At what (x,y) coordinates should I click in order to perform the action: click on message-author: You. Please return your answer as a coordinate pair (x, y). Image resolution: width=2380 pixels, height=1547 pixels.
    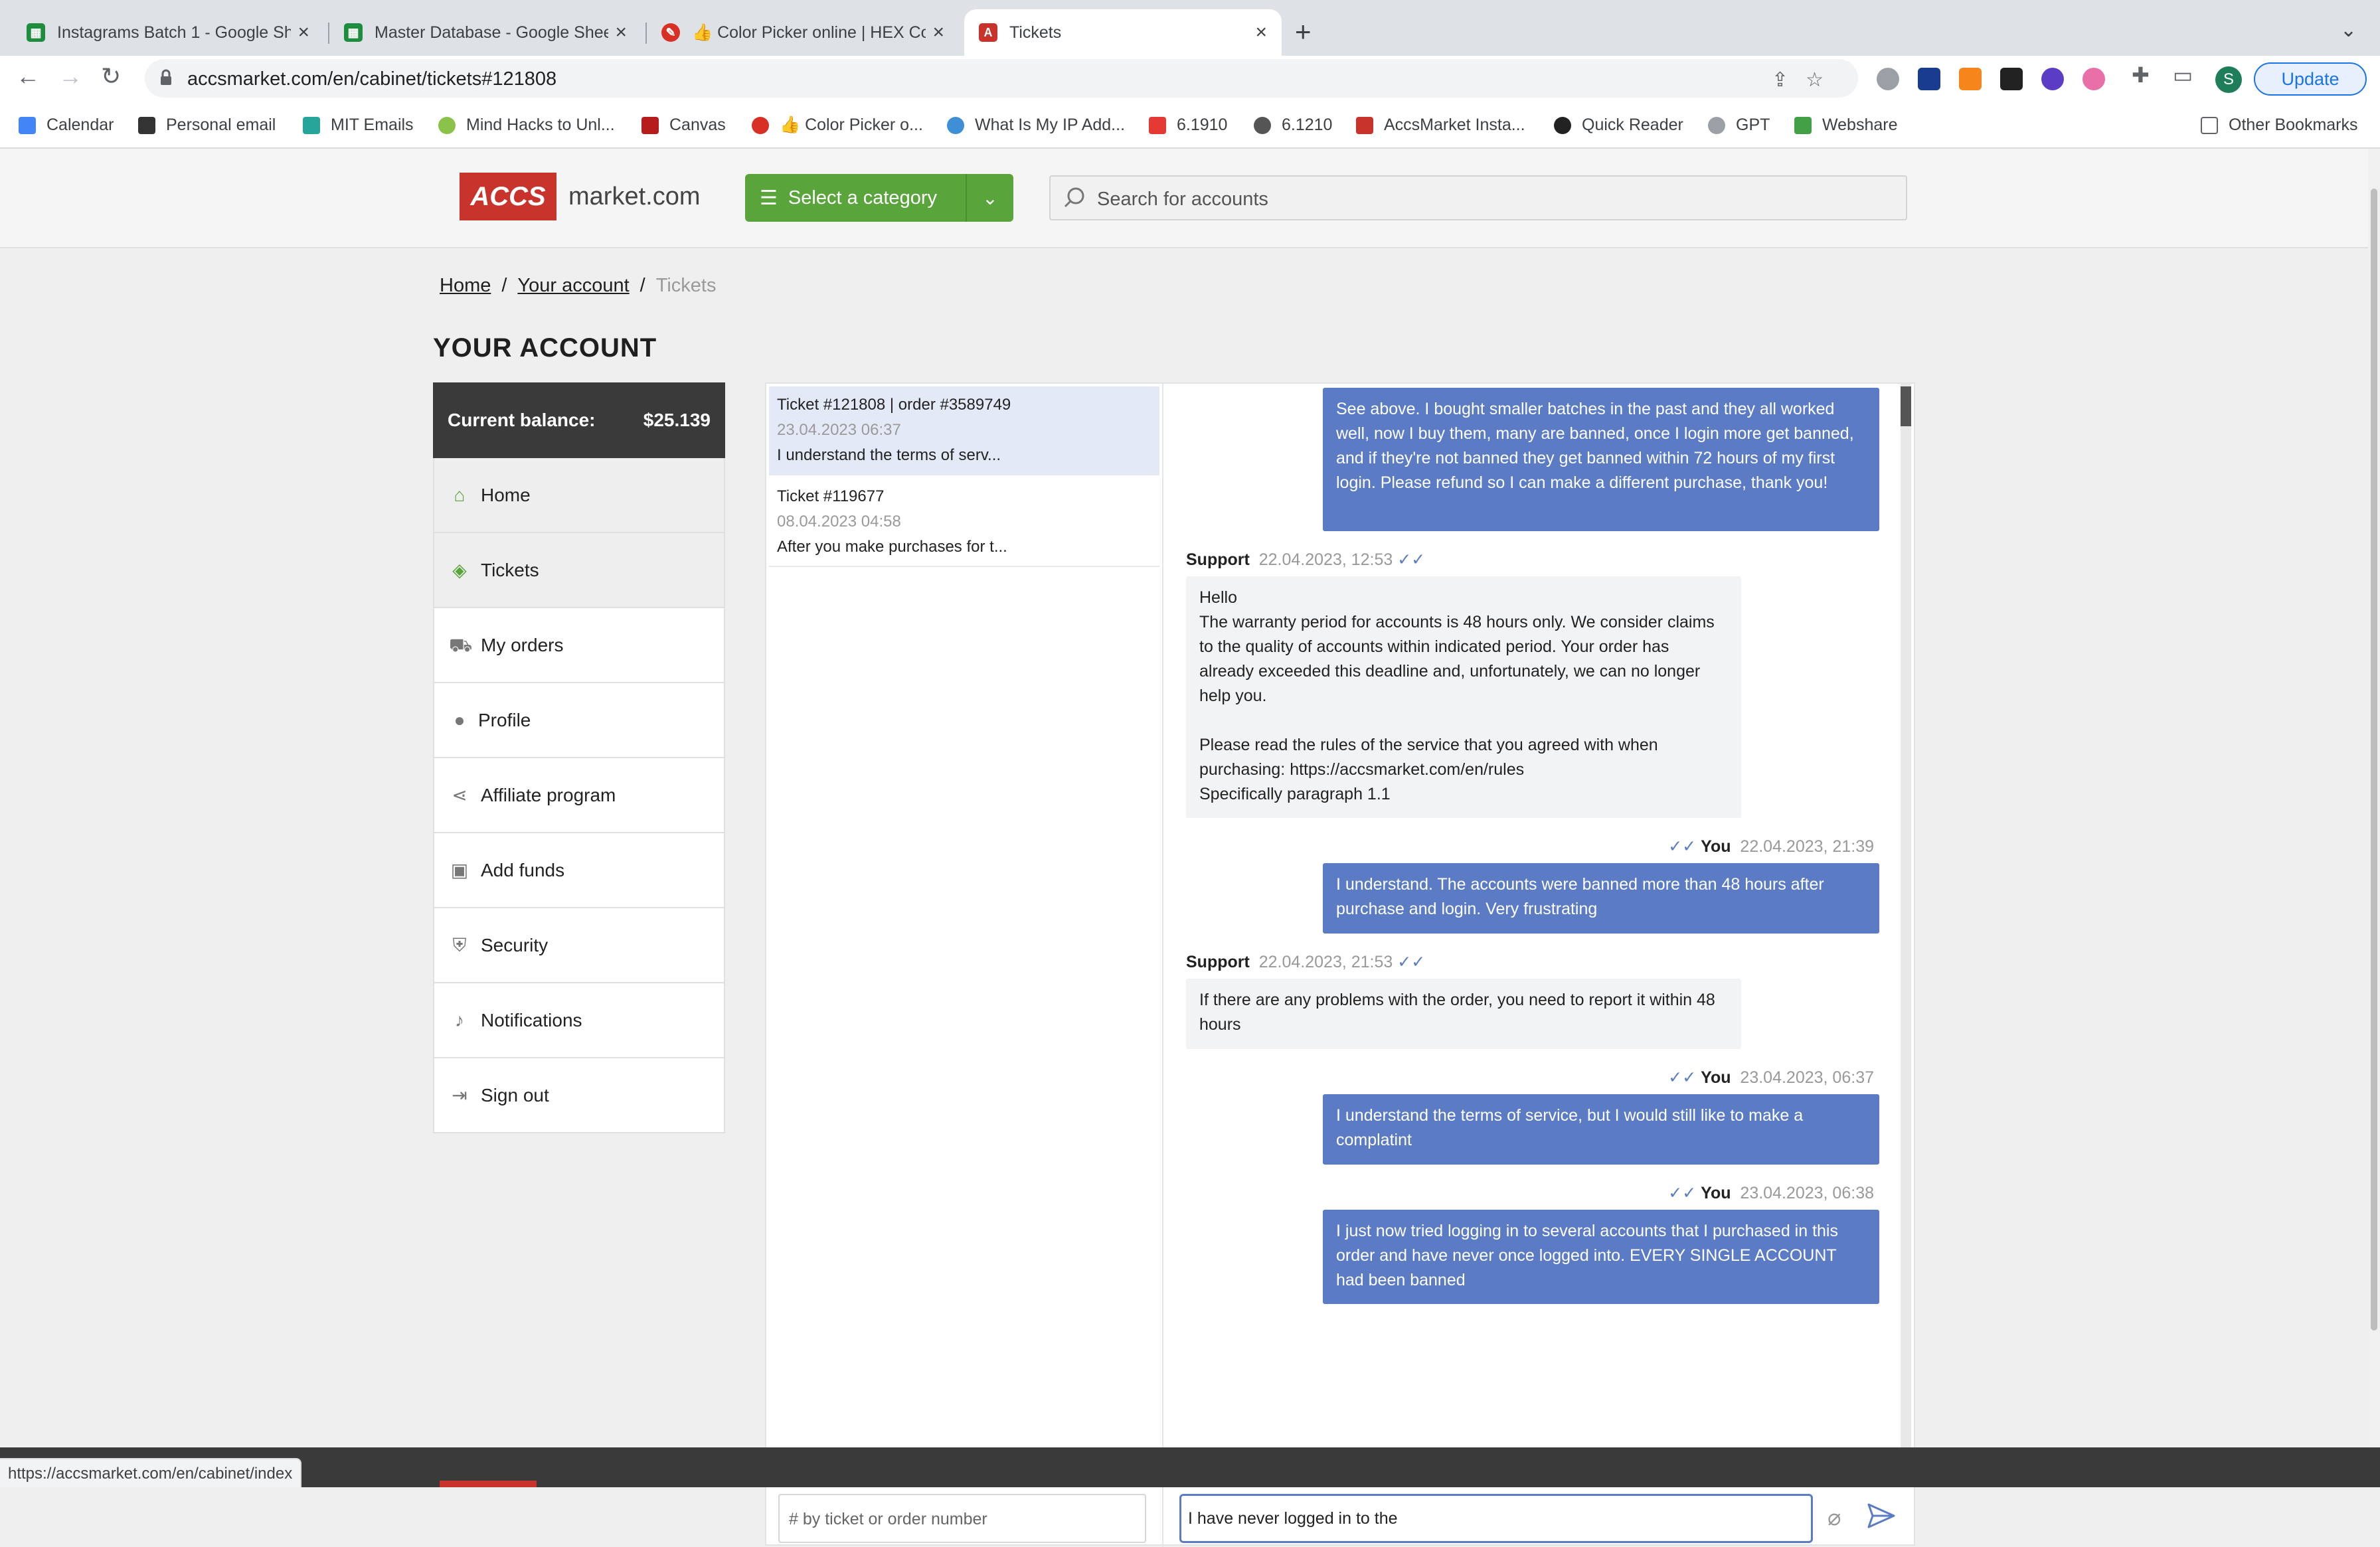
    Looking at the image, I should click on (1716, 847).